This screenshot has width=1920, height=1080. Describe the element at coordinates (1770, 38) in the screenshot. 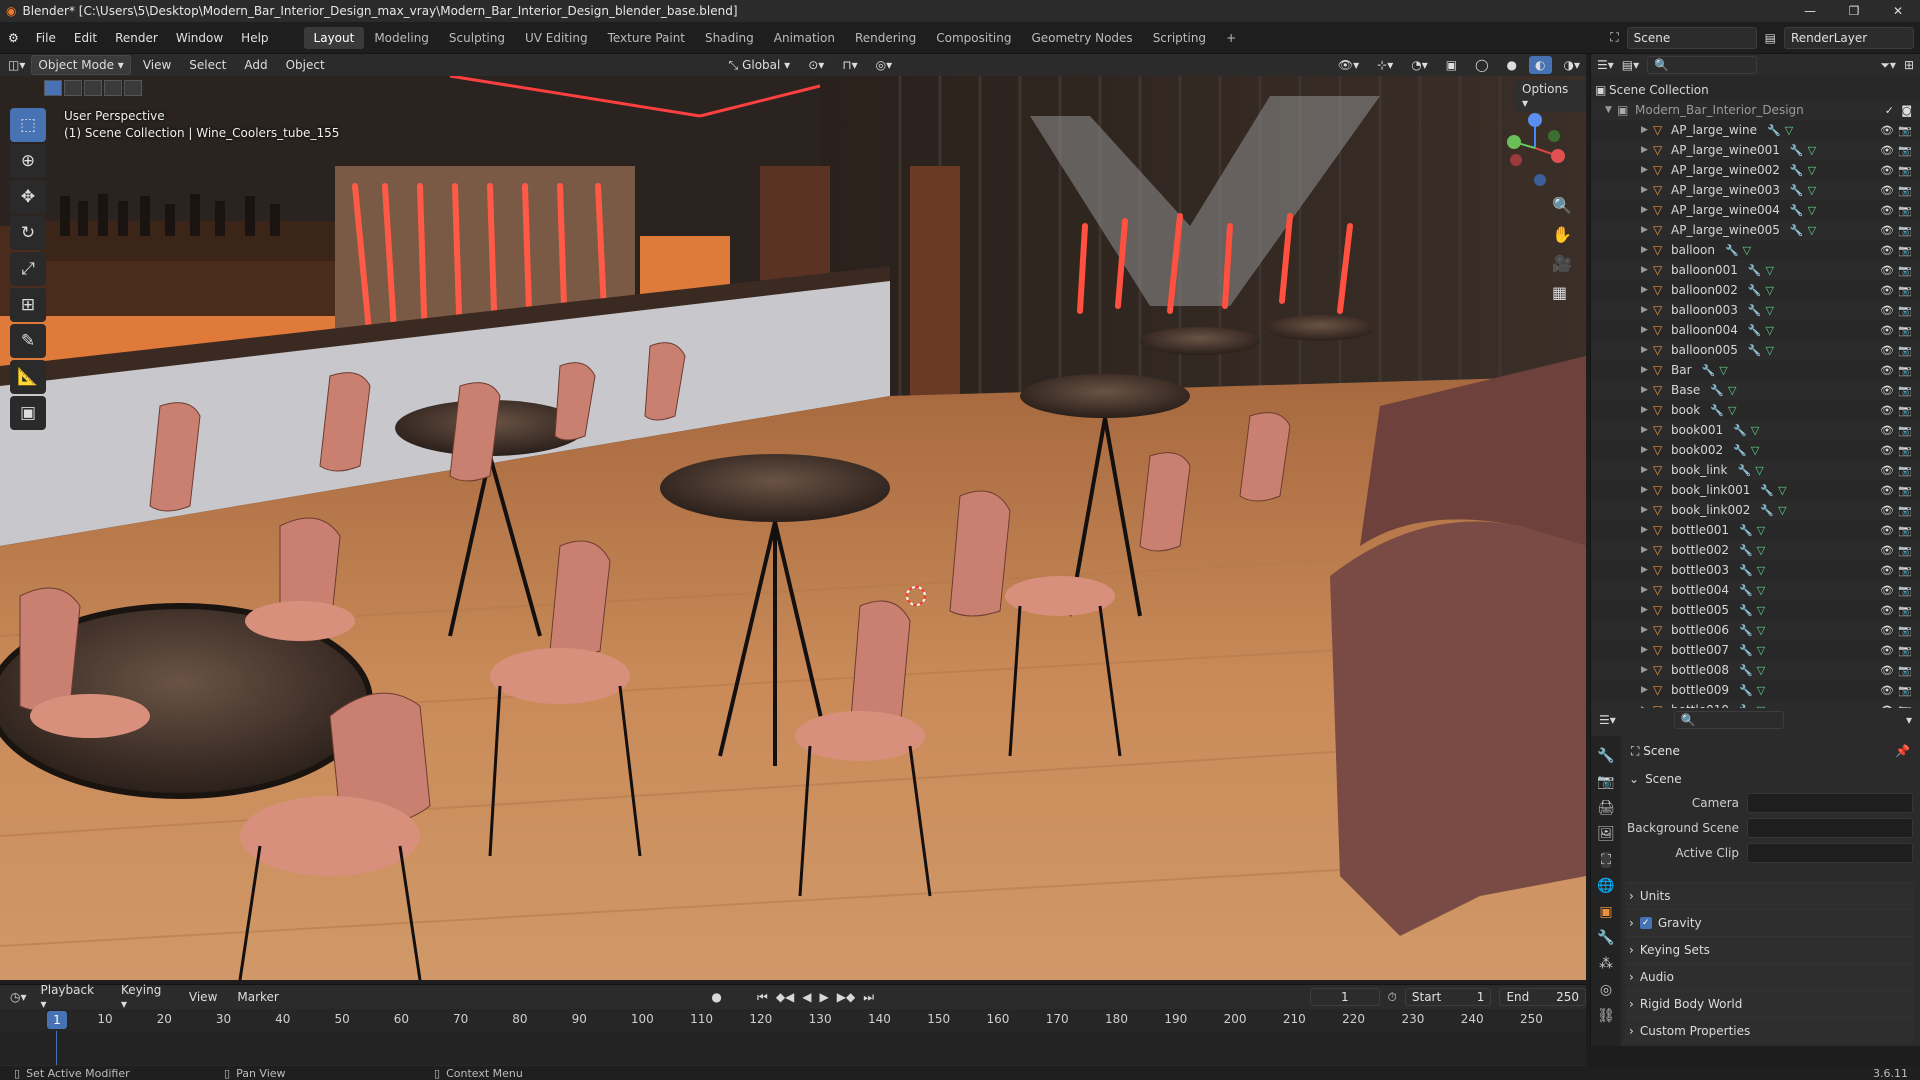

I see `view-layer-icon: ▤` at that location.